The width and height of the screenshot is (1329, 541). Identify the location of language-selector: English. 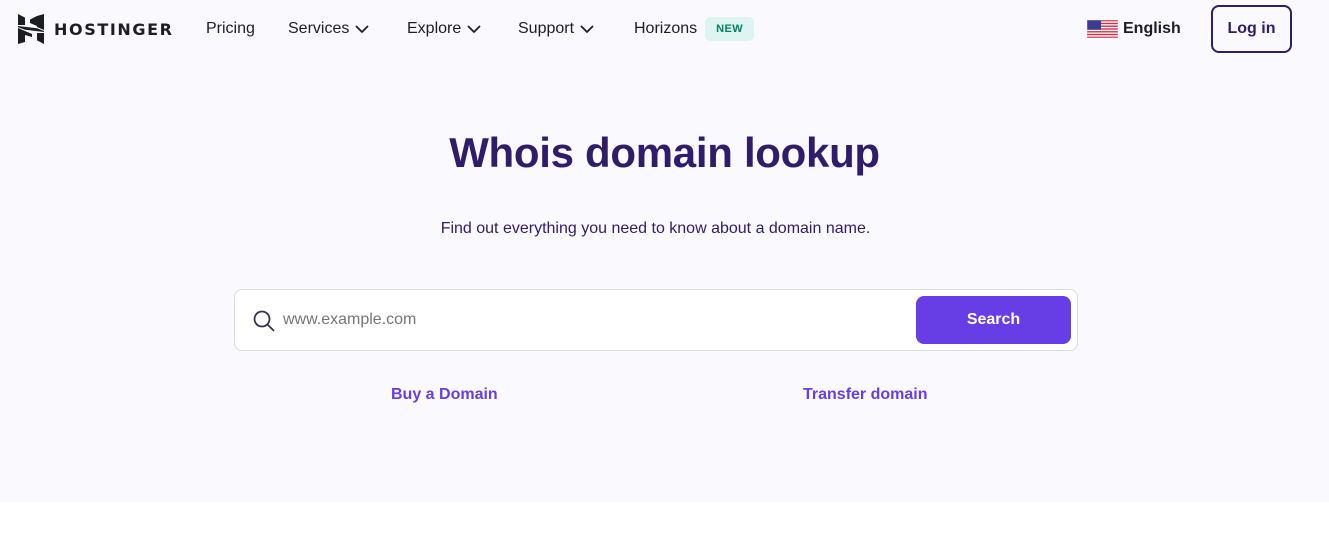
(1134, 29).